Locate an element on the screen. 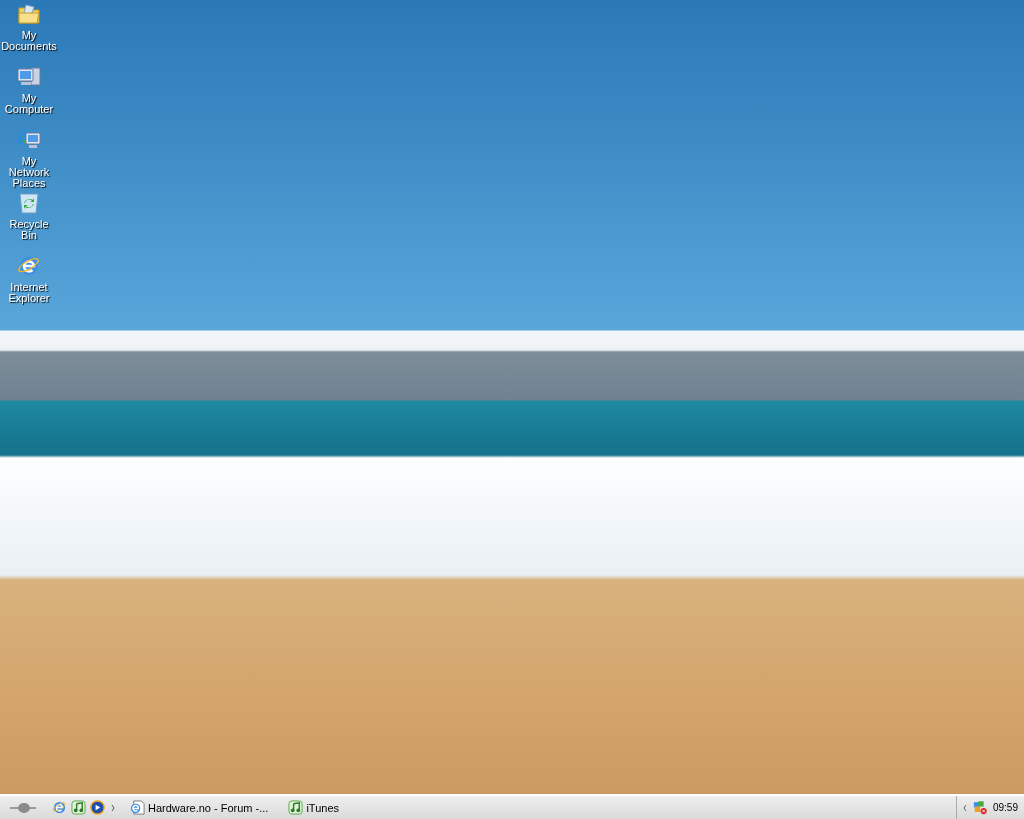 Image resolution: width=1024 pixels, height=819 pixels. recycle-bin-icon is located at coordinates (29, 203).